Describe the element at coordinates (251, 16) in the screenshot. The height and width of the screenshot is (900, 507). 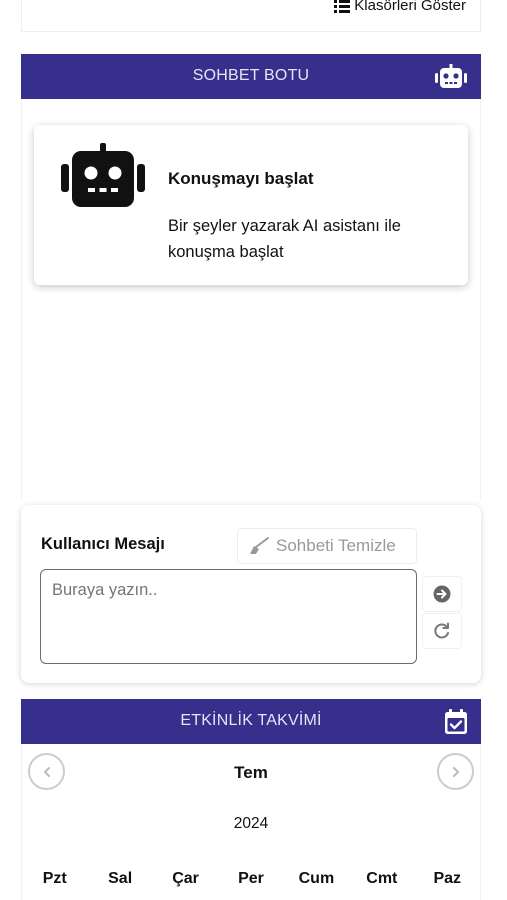
I see `top-strip: Klasörleri Göster` at that location.